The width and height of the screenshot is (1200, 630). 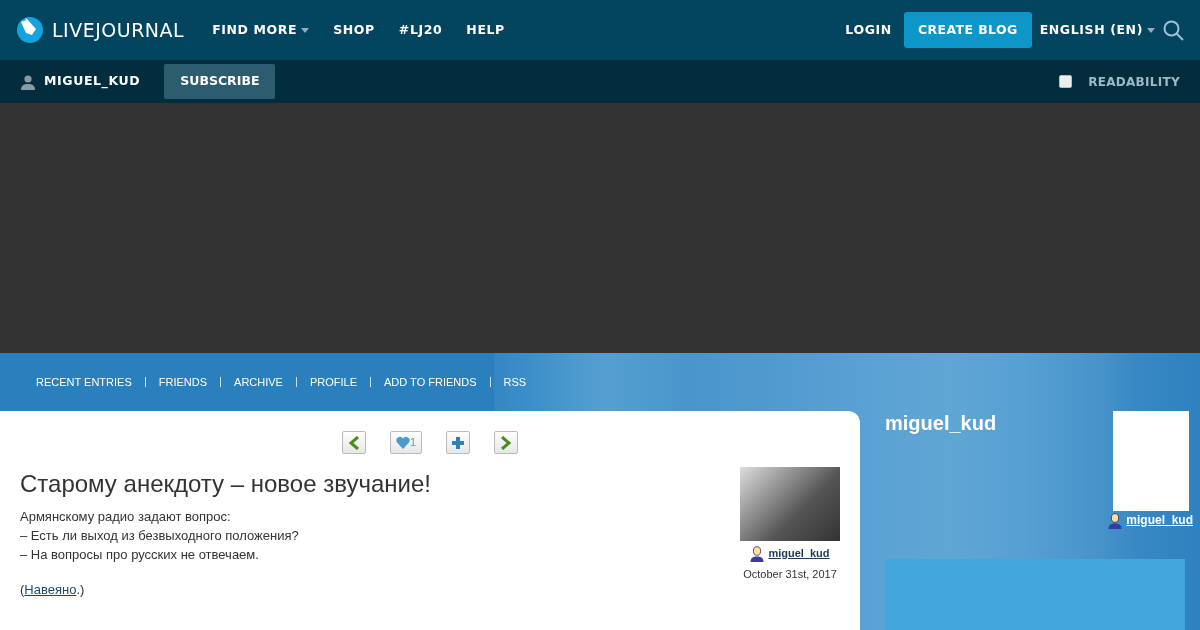 I want to click on entry-text-line: – Есть ли выход из безвыходного положения?, so click(x=160, y=535).